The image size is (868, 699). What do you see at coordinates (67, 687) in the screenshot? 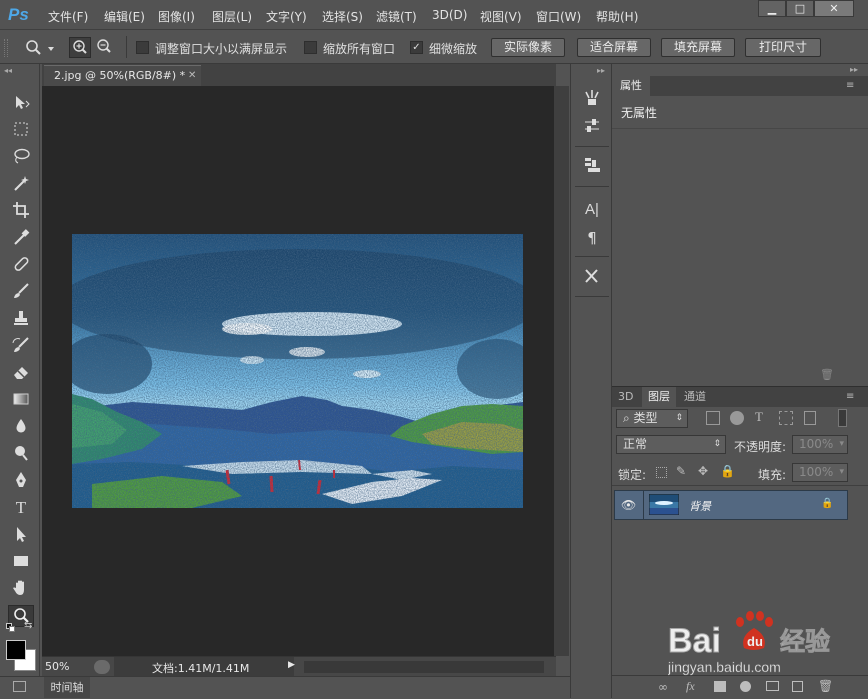
I see `timeline-tab: 时间轴` at bounding box center [67, 687].